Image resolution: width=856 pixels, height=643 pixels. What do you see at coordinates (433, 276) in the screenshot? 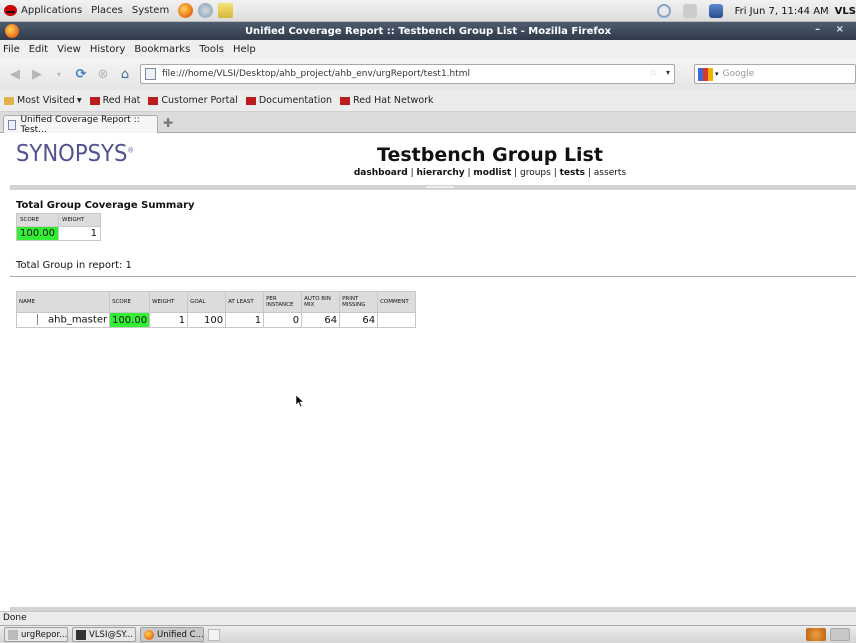
I see `section-divider` at bounding box center [433, 276].